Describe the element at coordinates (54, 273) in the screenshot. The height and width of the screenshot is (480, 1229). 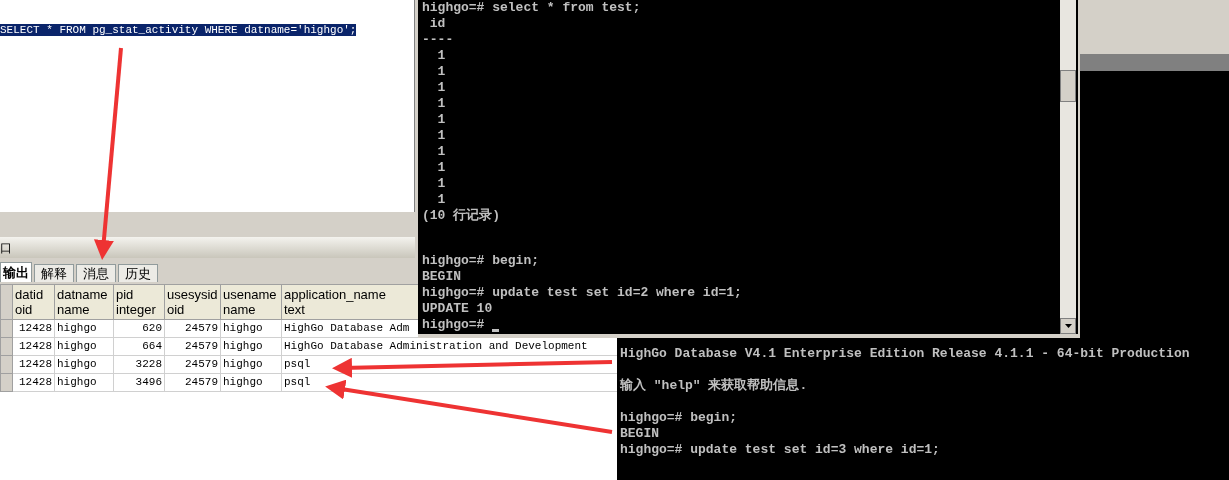
I see `tab: 解释` at that location.